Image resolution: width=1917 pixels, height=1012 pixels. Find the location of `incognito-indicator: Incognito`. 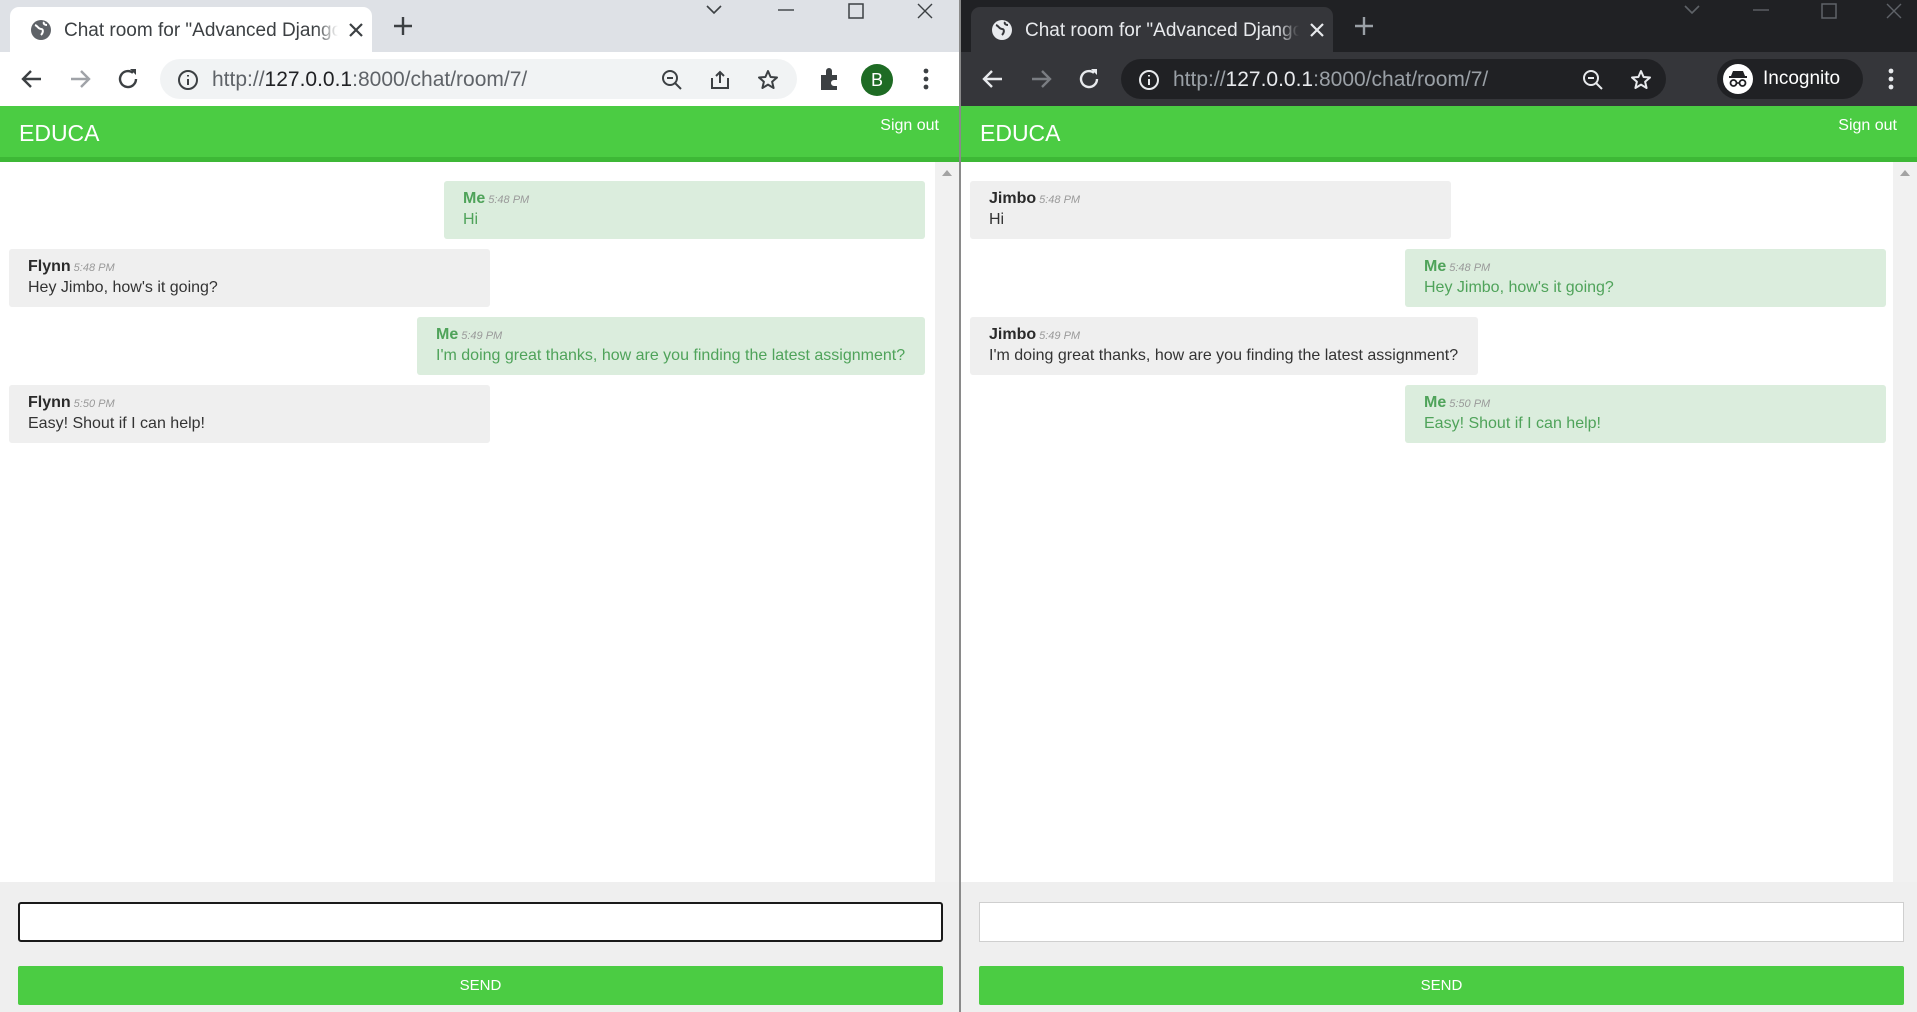

incognito-indicator: Incognito is located at coordinates (1790, 79).